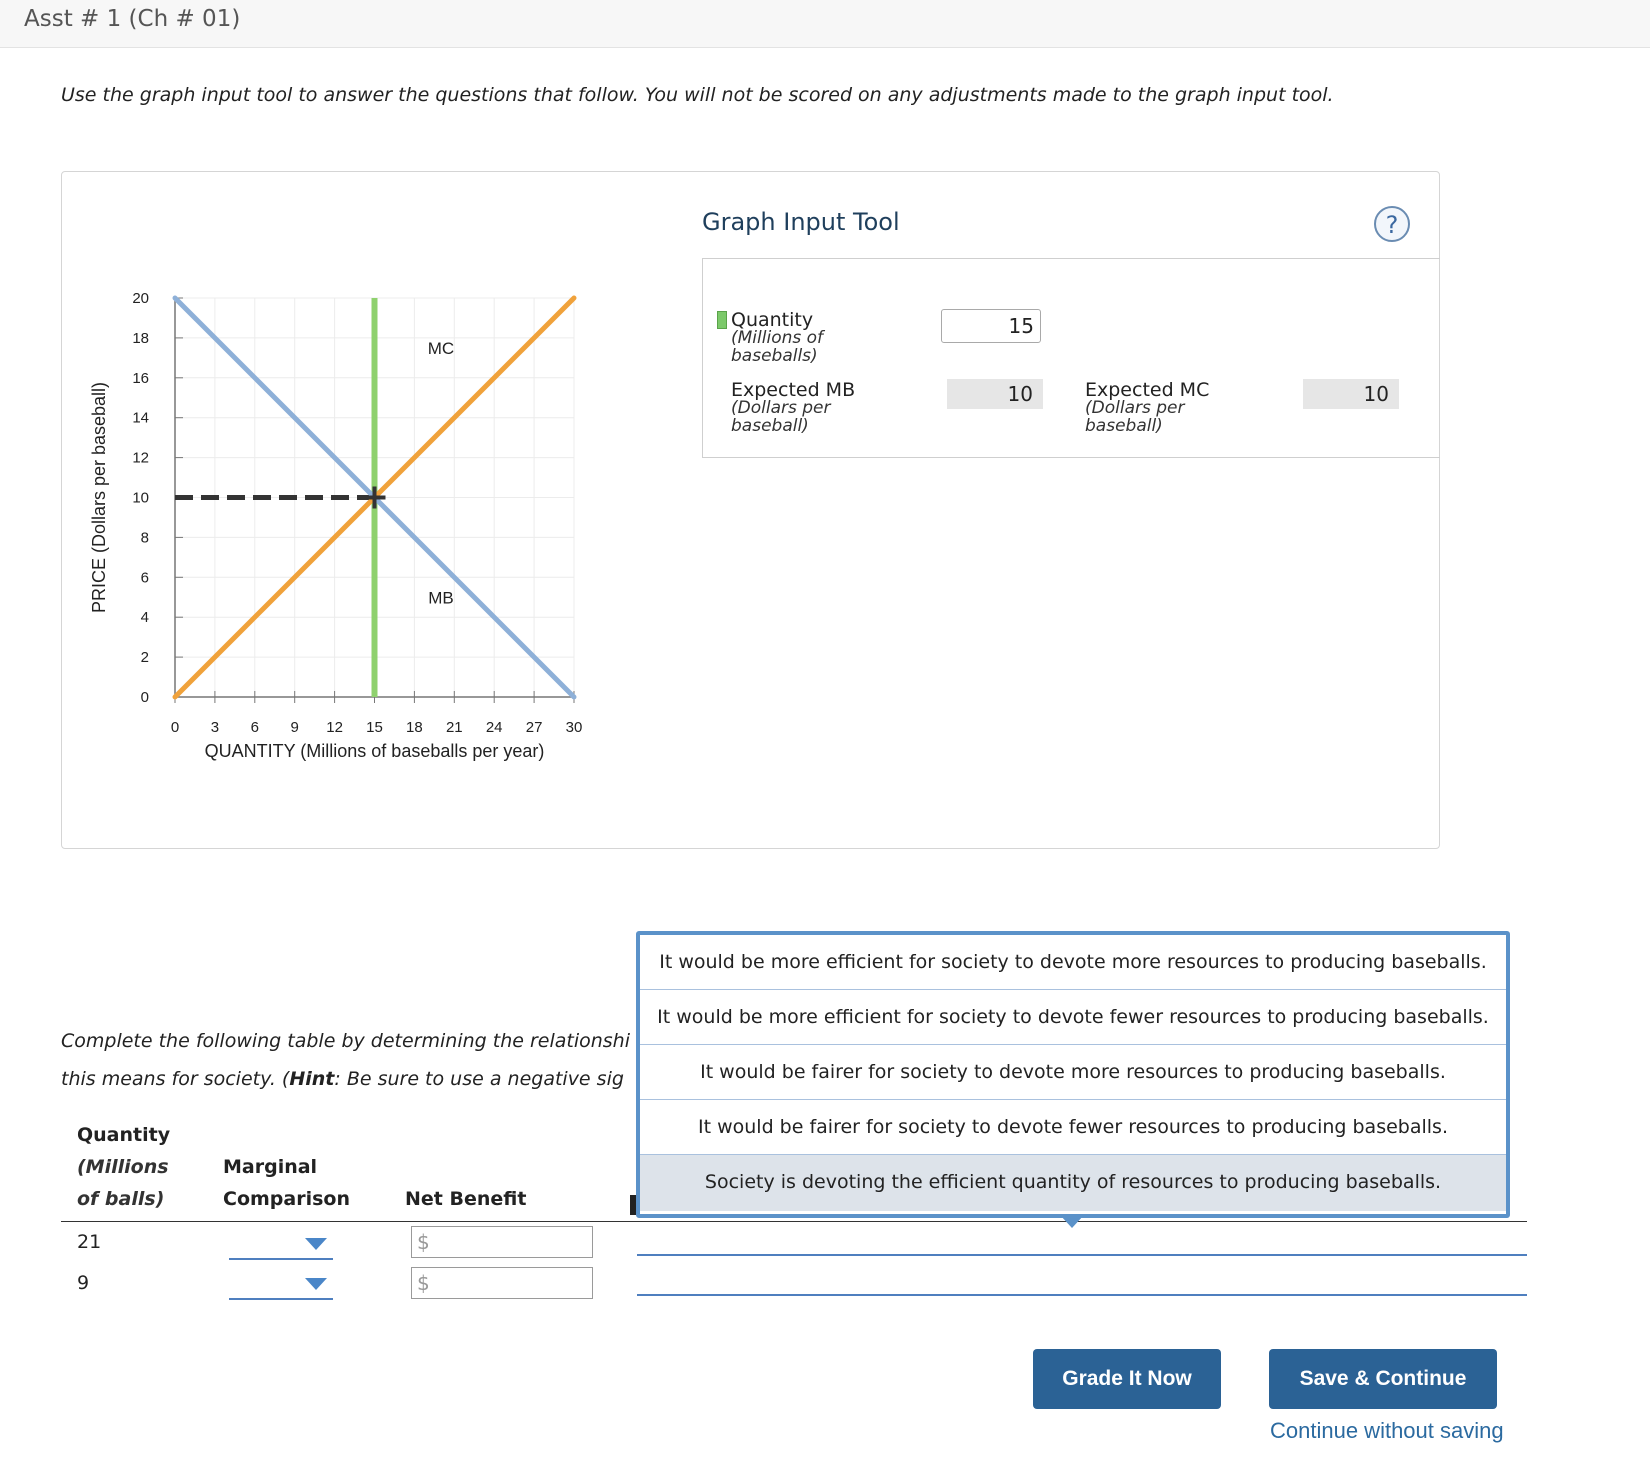  What do you see at coordinates (466, 1199) in the screenshot?
I see `column-header-net-benefit: Net Benefit` at bounding box center [466, 1199].